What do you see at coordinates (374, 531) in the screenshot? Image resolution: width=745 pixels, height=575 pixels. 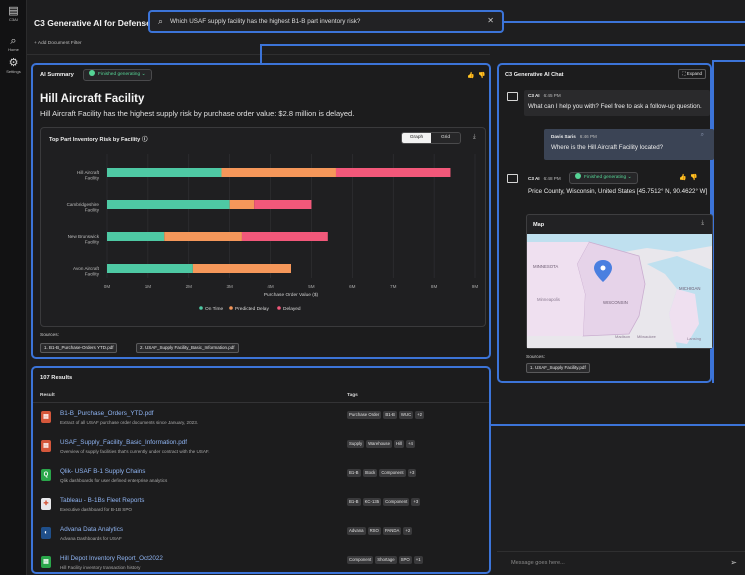 I see `tag-badge: RSO` at bounding box center [374, 531].